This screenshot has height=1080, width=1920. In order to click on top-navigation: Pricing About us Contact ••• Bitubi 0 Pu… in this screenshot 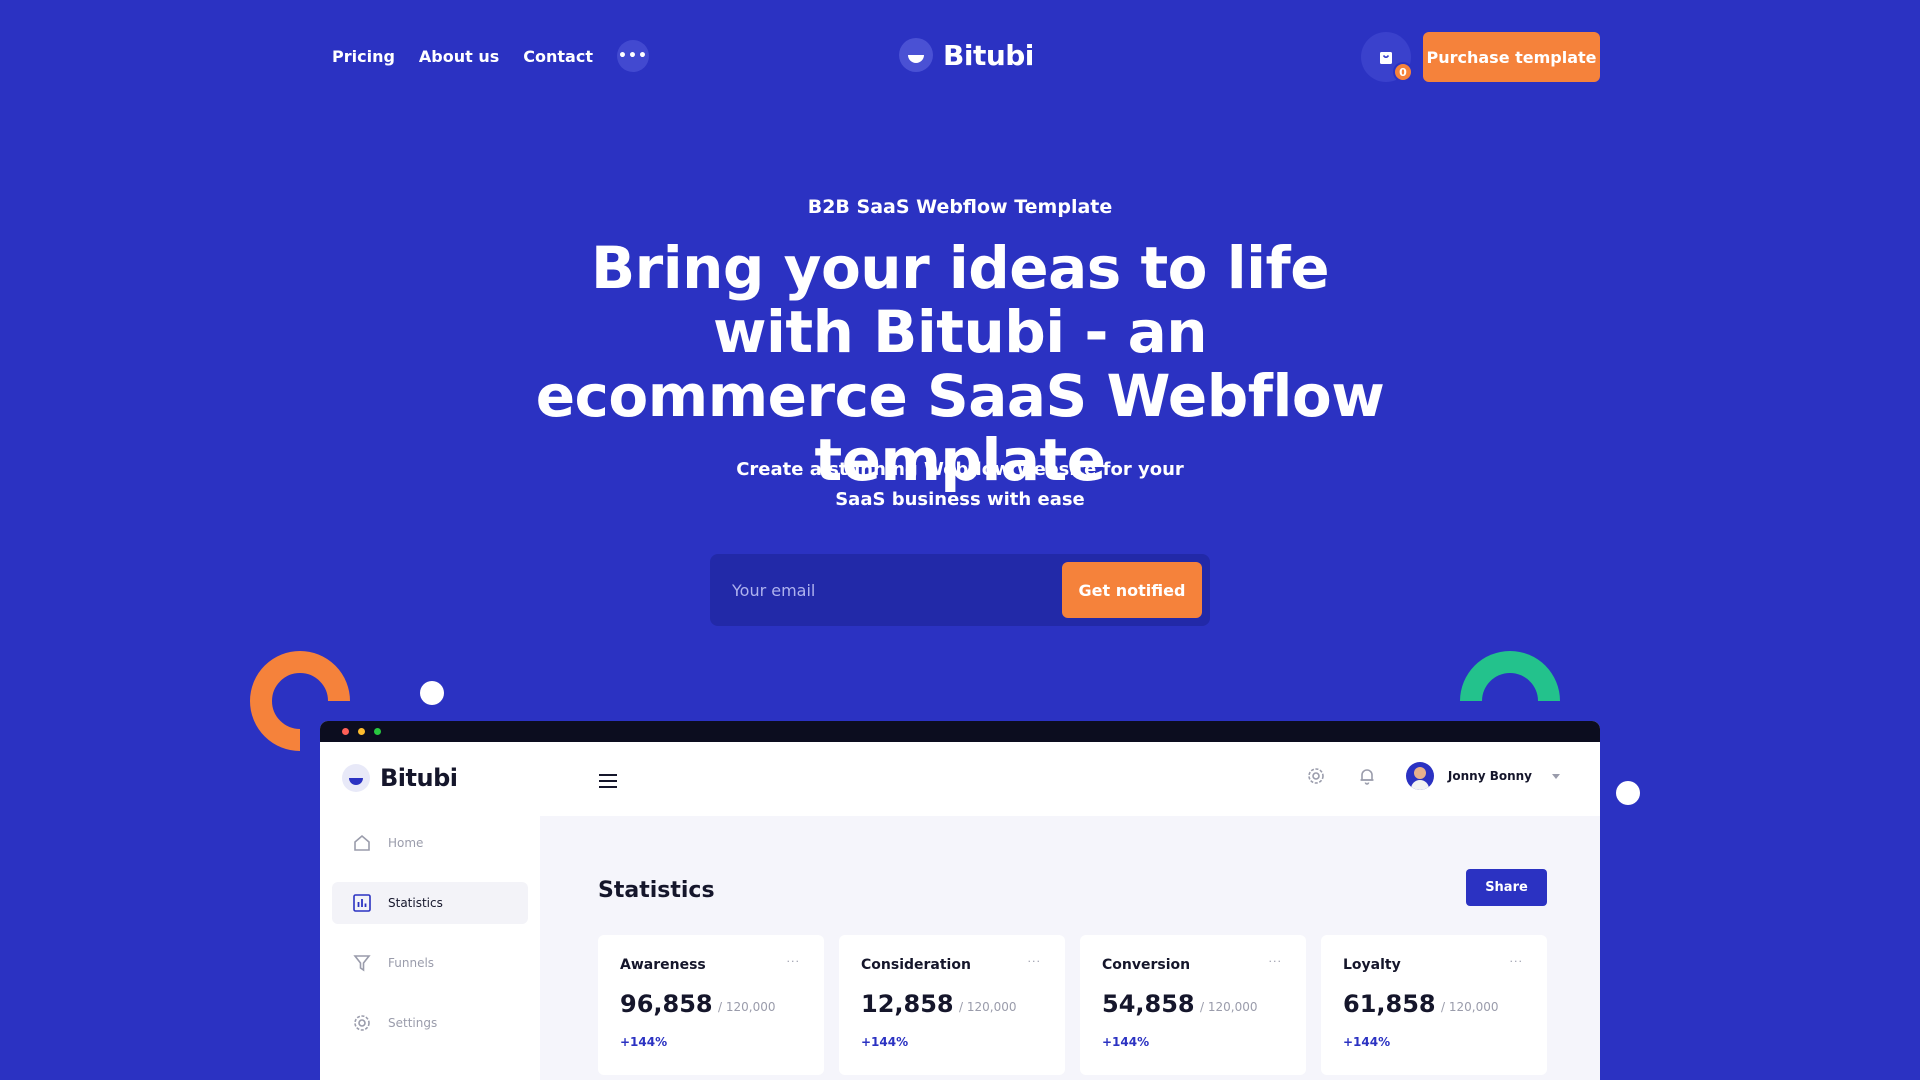, I will do `click(960, 57)`.